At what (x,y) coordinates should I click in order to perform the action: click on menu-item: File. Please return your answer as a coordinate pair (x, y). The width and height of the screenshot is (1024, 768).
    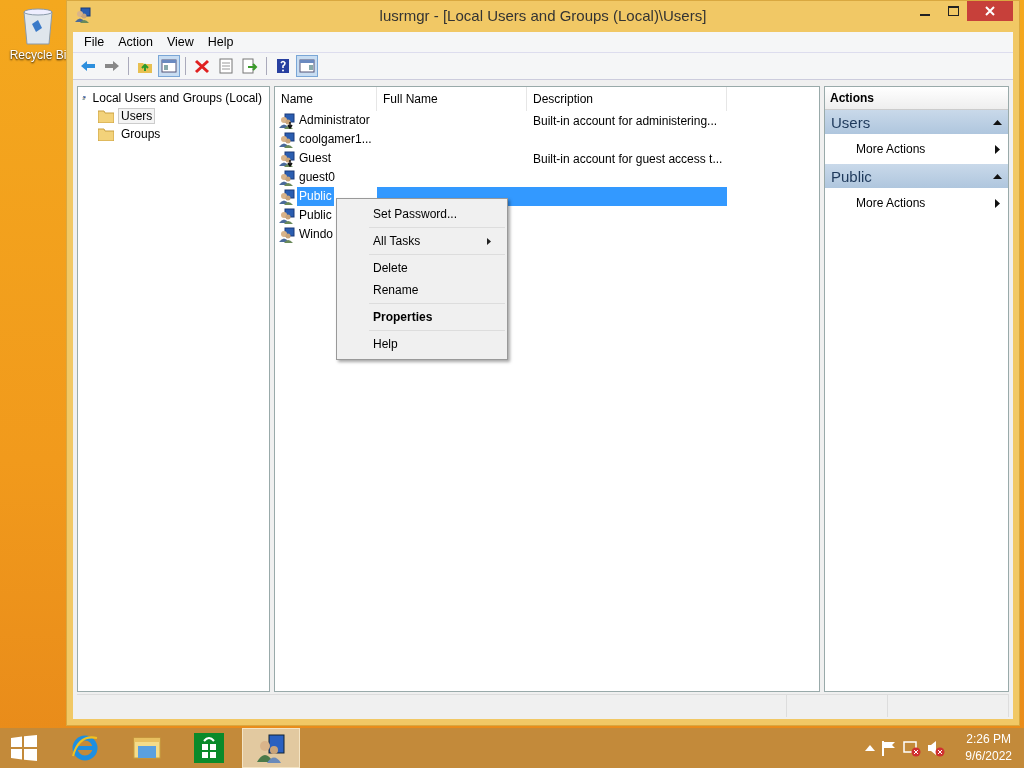
    Looking at the image, I should click on (94, 42).